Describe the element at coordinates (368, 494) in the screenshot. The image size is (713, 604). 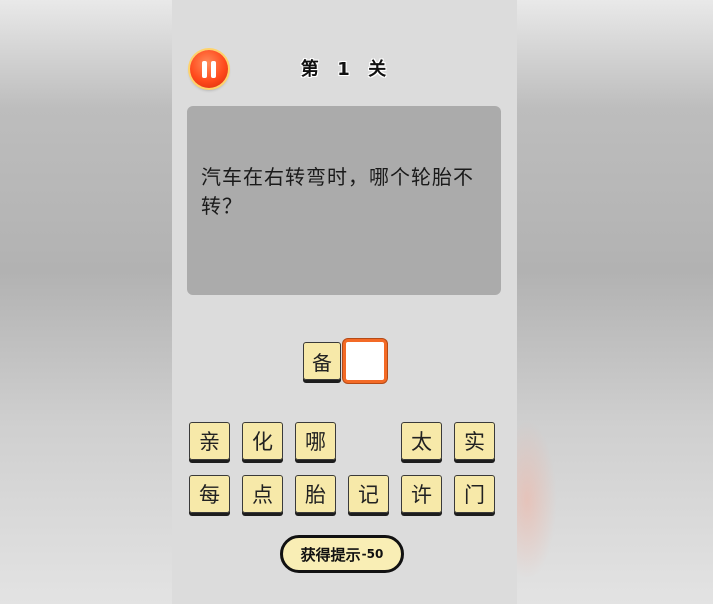
I see `char-key: 记` at that location.